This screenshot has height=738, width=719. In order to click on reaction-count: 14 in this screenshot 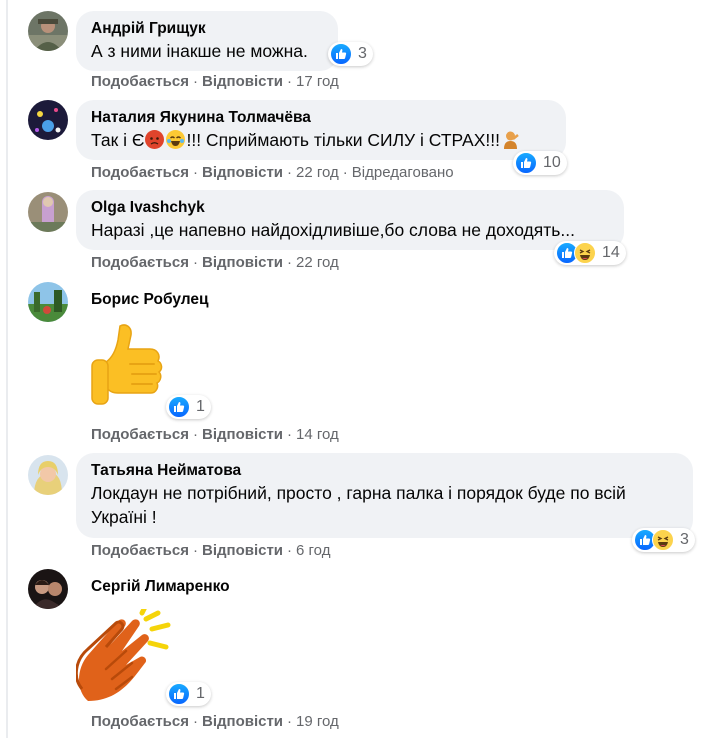, I will do `click(611, 252)`.